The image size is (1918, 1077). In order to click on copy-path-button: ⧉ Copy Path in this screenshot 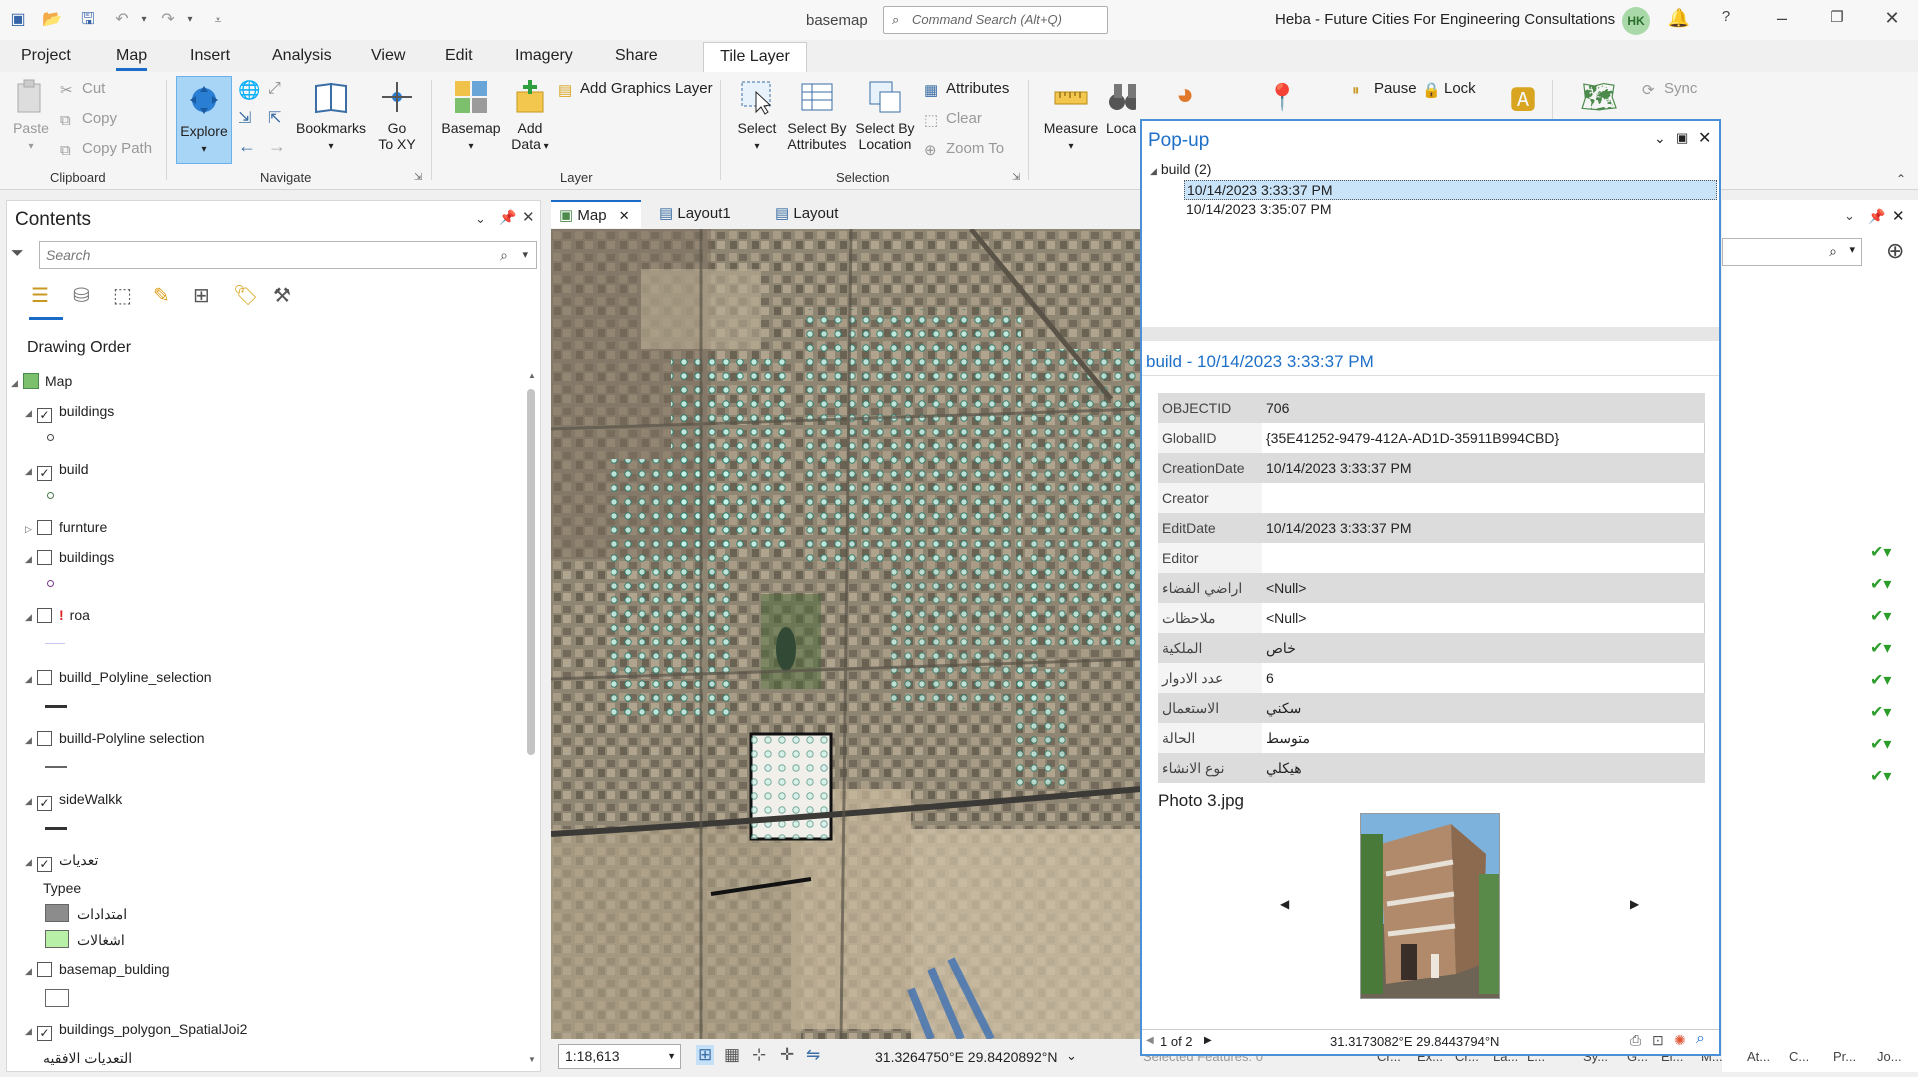, I will do `click(106, 149)`.